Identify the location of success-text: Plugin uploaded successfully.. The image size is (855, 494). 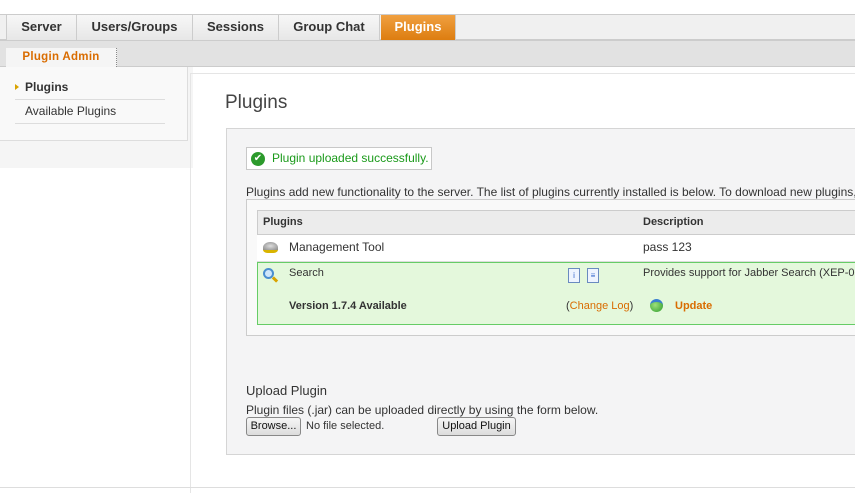
(350, 158).